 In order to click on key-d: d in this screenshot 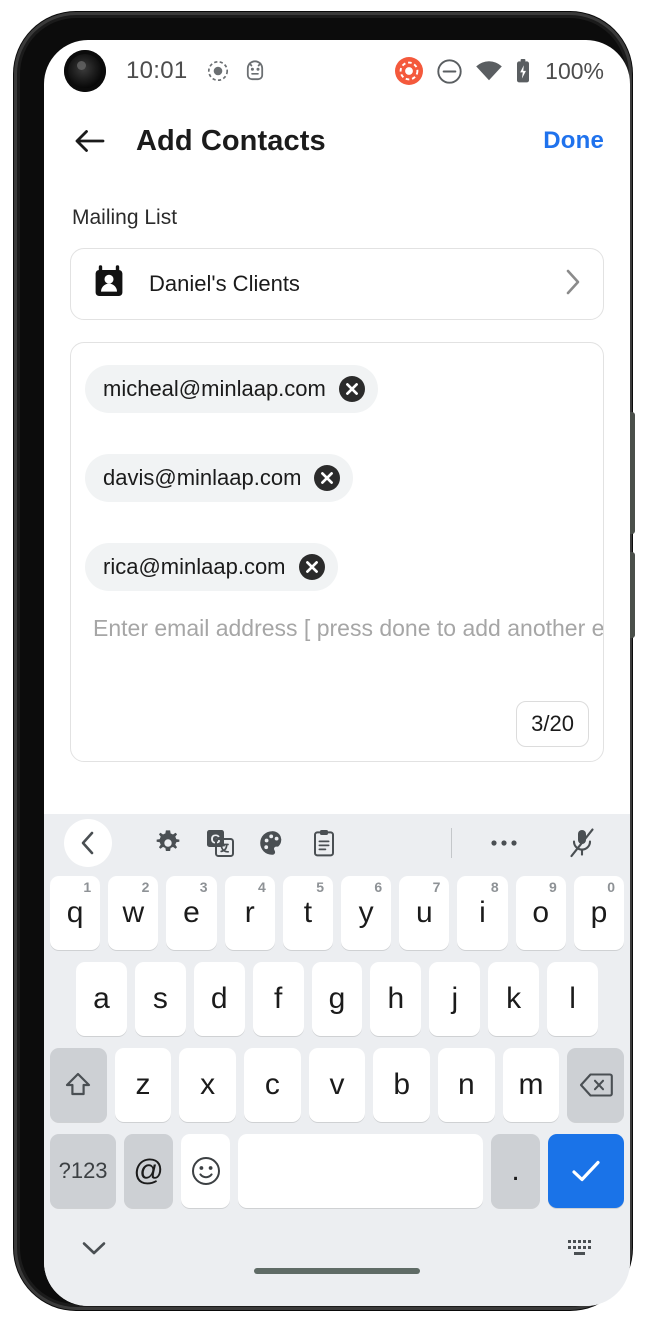, I will do `click(219, 999)`.